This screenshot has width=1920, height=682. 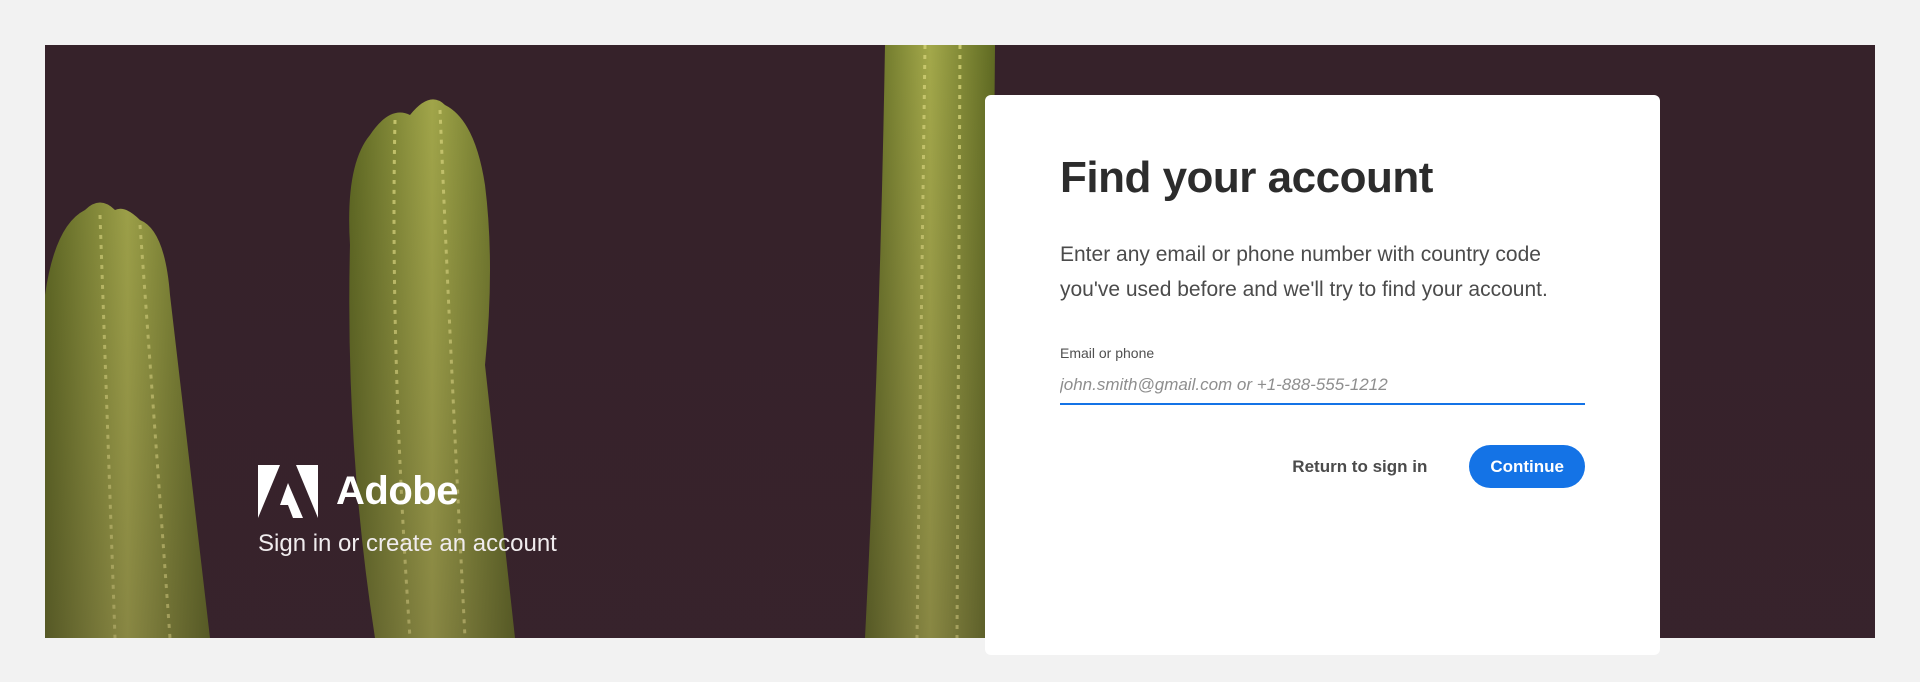 I want to click on continue-button: Continue, so click(x=1527, y=466).